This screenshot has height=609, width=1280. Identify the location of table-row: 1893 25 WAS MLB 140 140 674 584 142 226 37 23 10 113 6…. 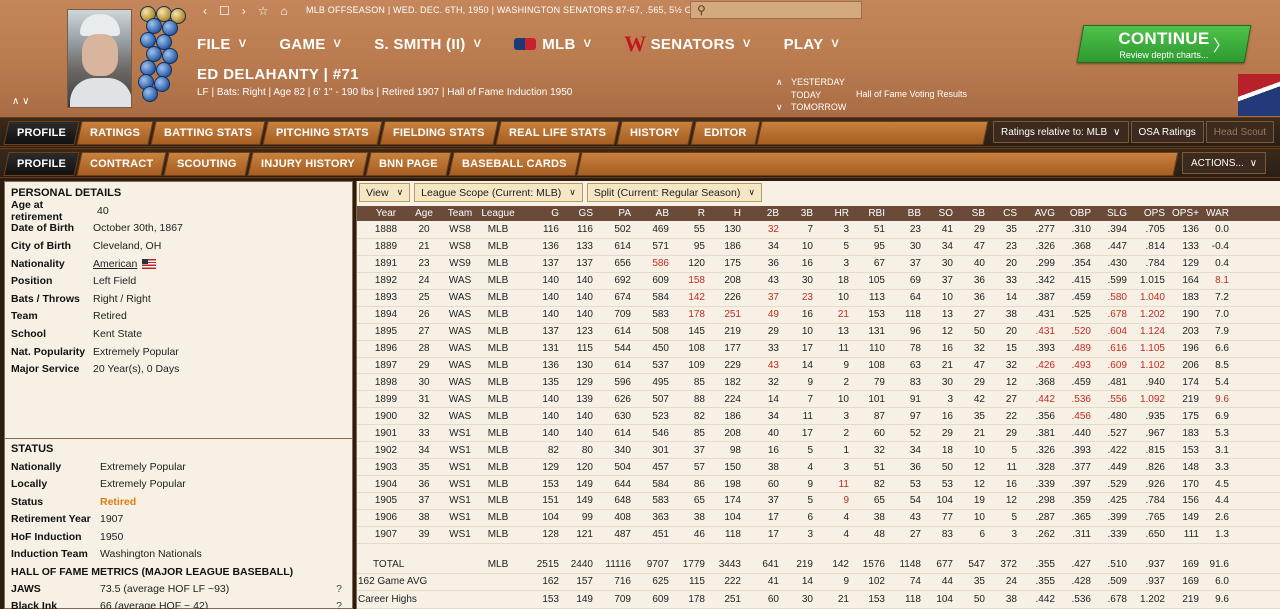
(818, 298).